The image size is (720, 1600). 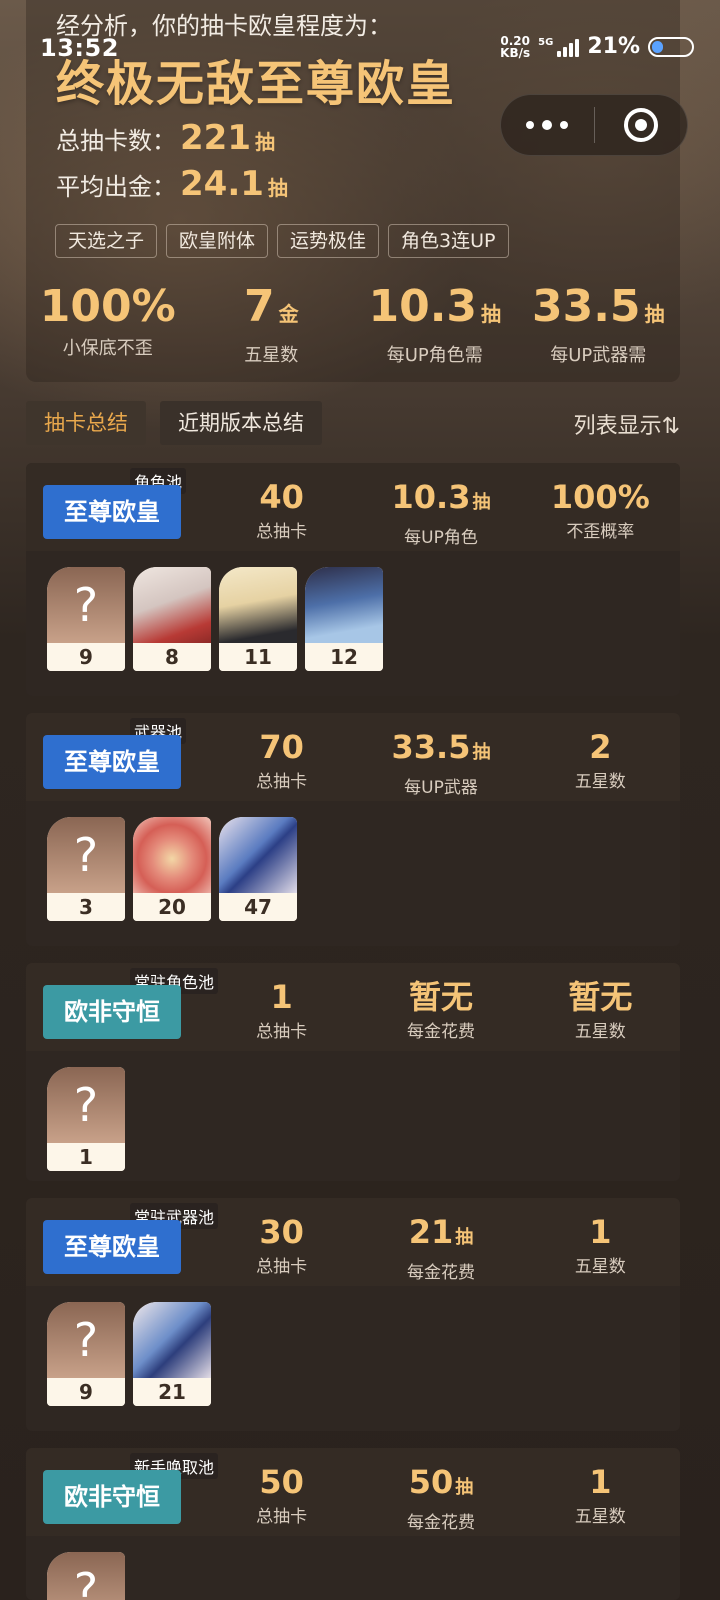 I want to click on pool-stat: 30 总抽卡, so click(x=281, y=1247).